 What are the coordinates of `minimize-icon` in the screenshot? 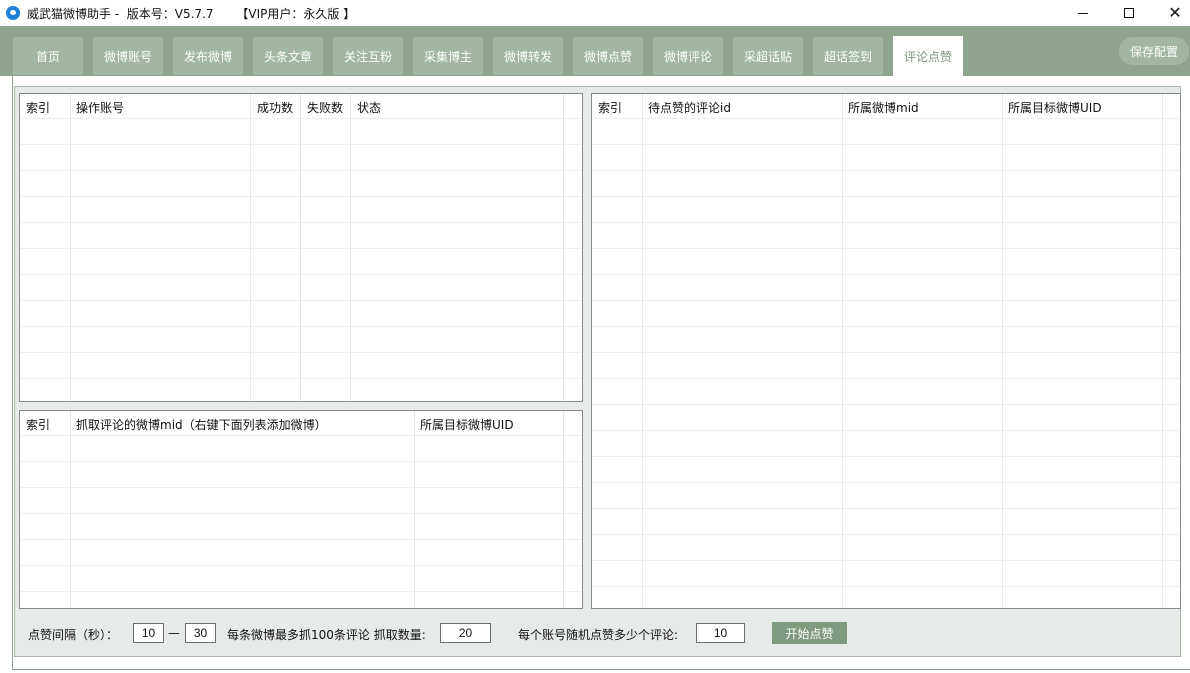 It's located at (1083, 13).